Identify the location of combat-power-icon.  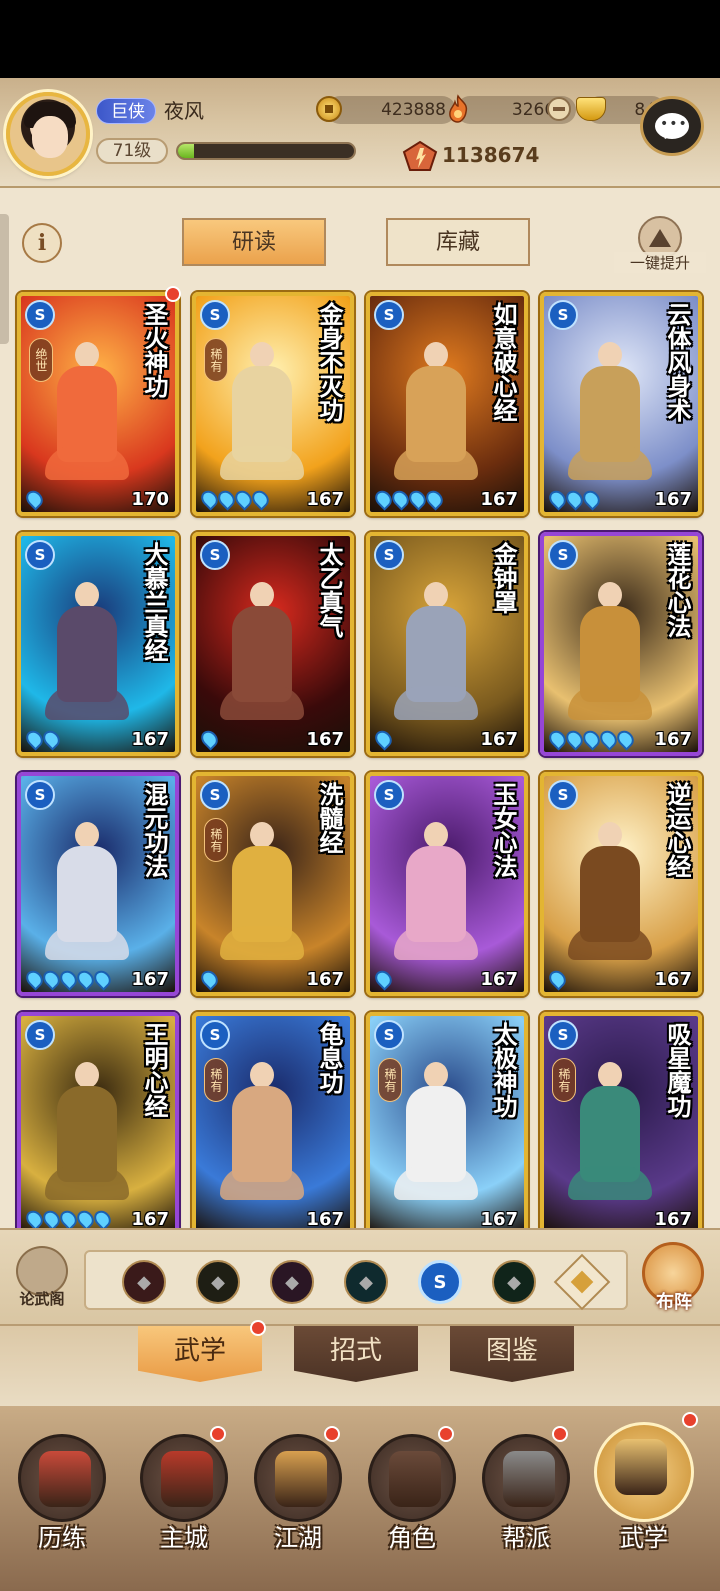
(420, 155).